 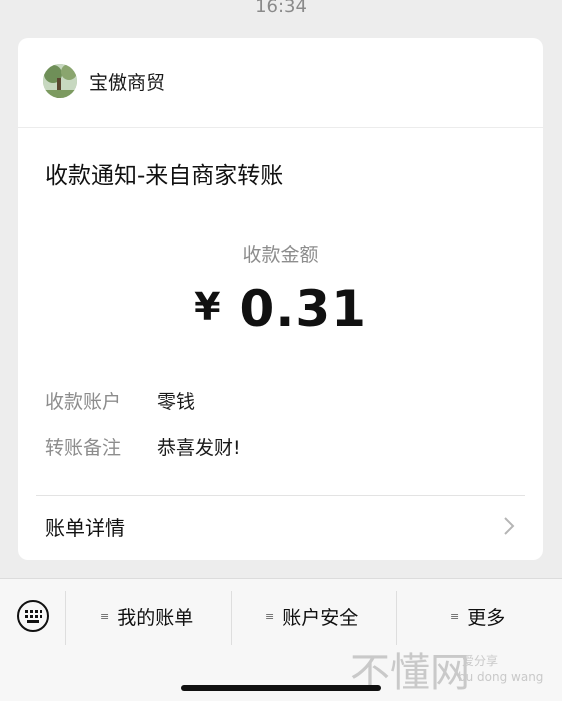 I want to click on watermark-sub: bu dong wang, so click(x=501, y=677).